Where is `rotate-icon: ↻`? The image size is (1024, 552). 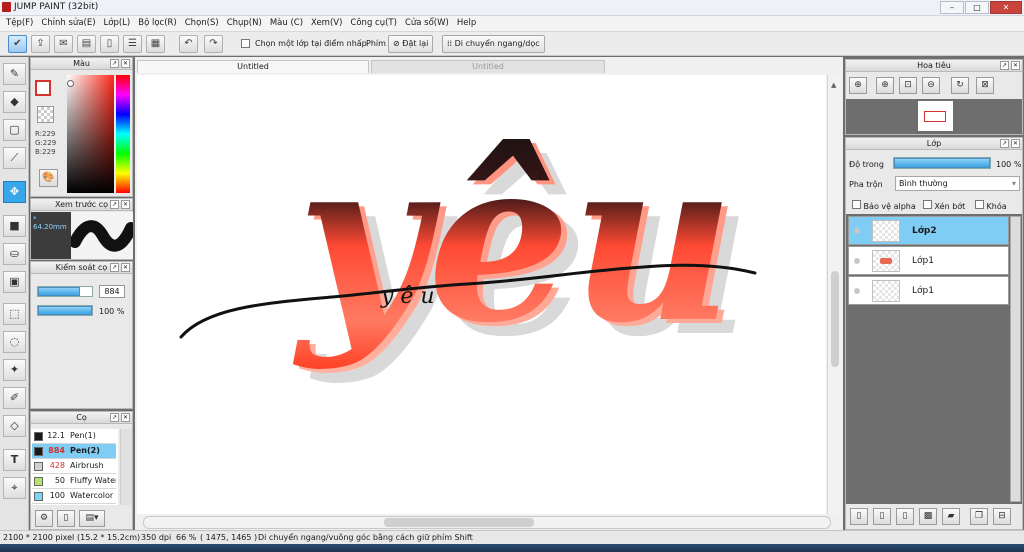 rotate-icon: ↻ is located at coordinates (960, 85).